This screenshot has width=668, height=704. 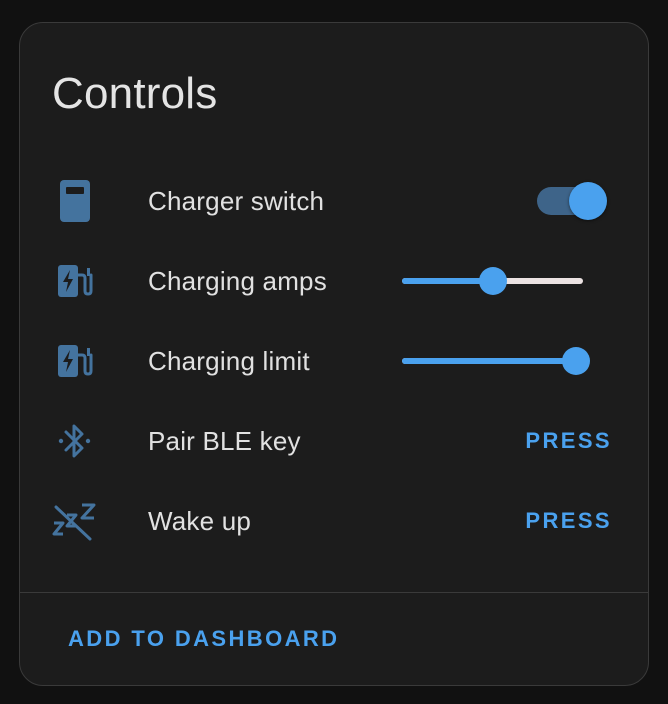 I want to click on slider-fill, so click(x=489, y=361).